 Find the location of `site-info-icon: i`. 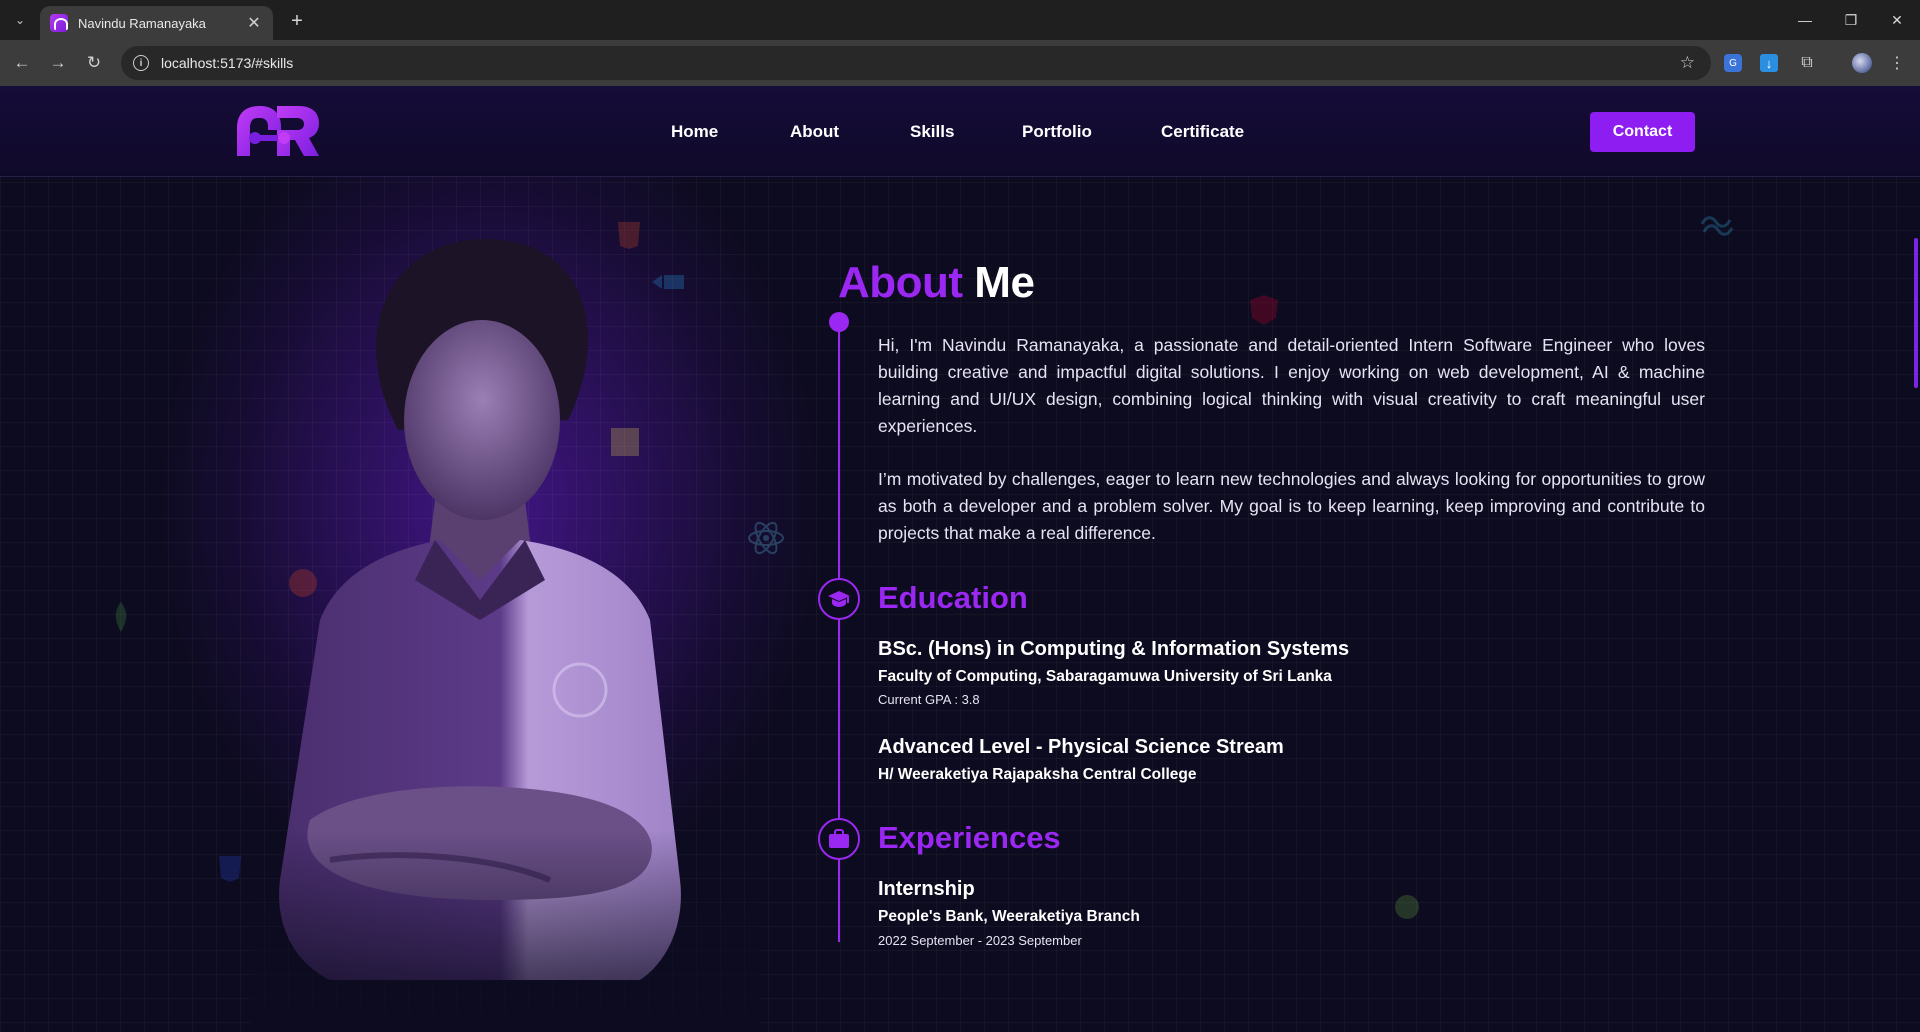

site-info-icon: i is located at coordinates (141, 63).